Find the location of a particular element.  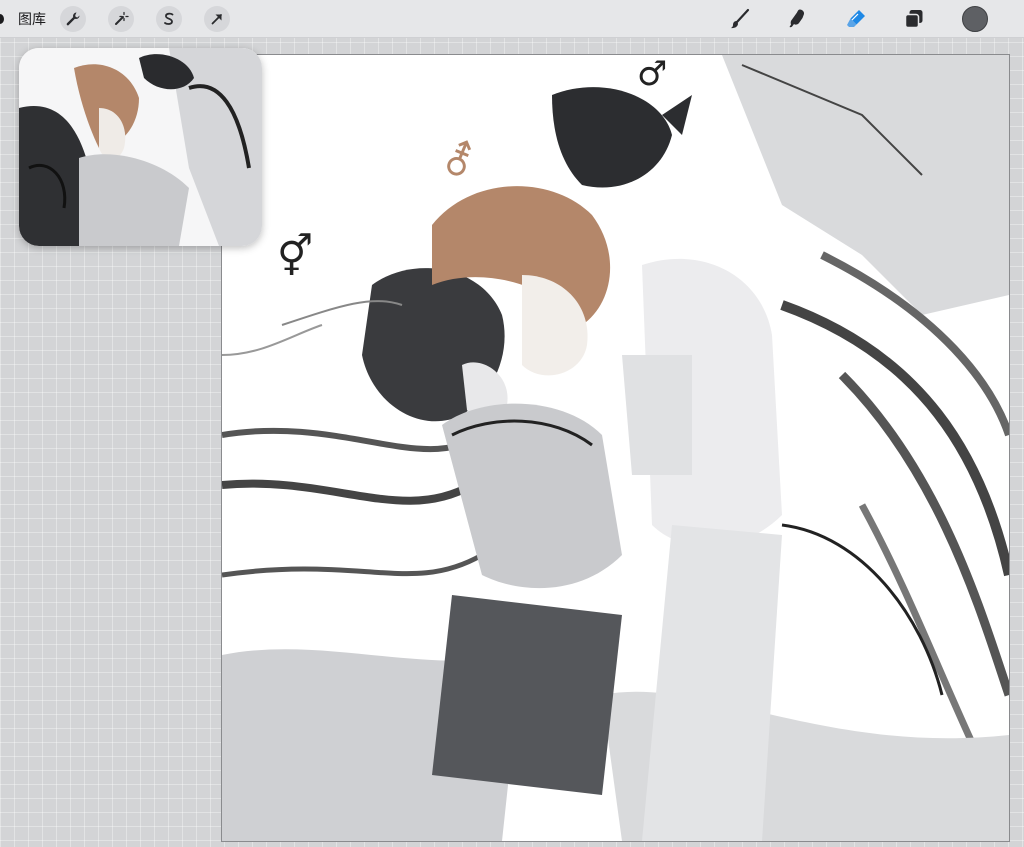

wrench-icon is located at coordinates (73, 18).